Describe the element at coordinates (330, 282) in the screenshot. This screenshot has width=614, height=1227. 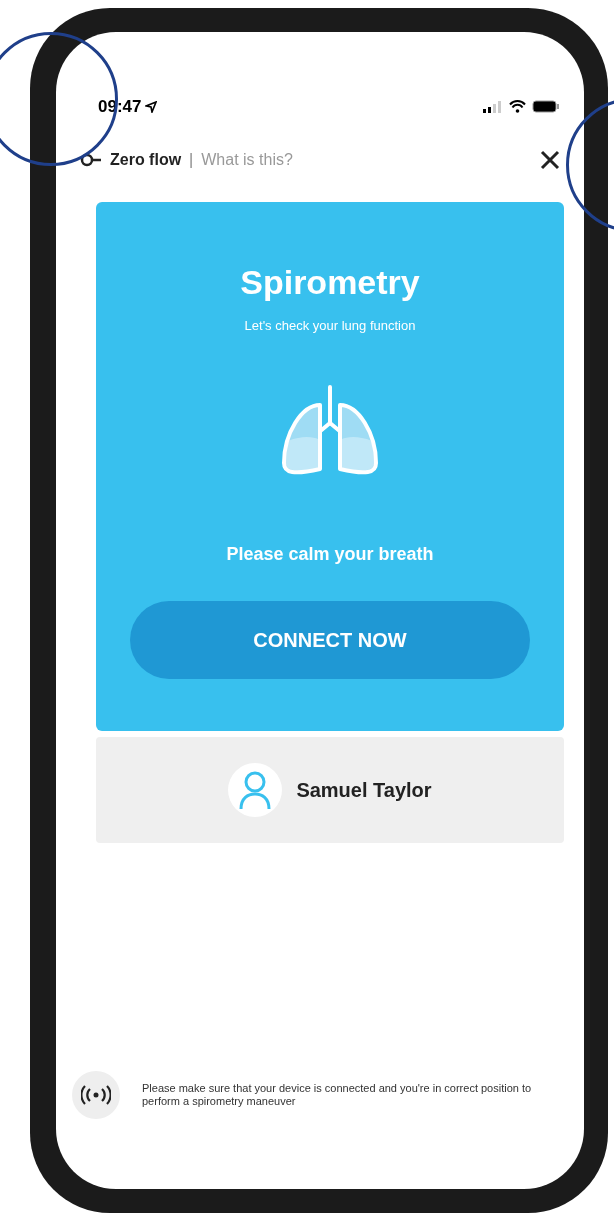
I see `card-title: Spirometry` at that location.